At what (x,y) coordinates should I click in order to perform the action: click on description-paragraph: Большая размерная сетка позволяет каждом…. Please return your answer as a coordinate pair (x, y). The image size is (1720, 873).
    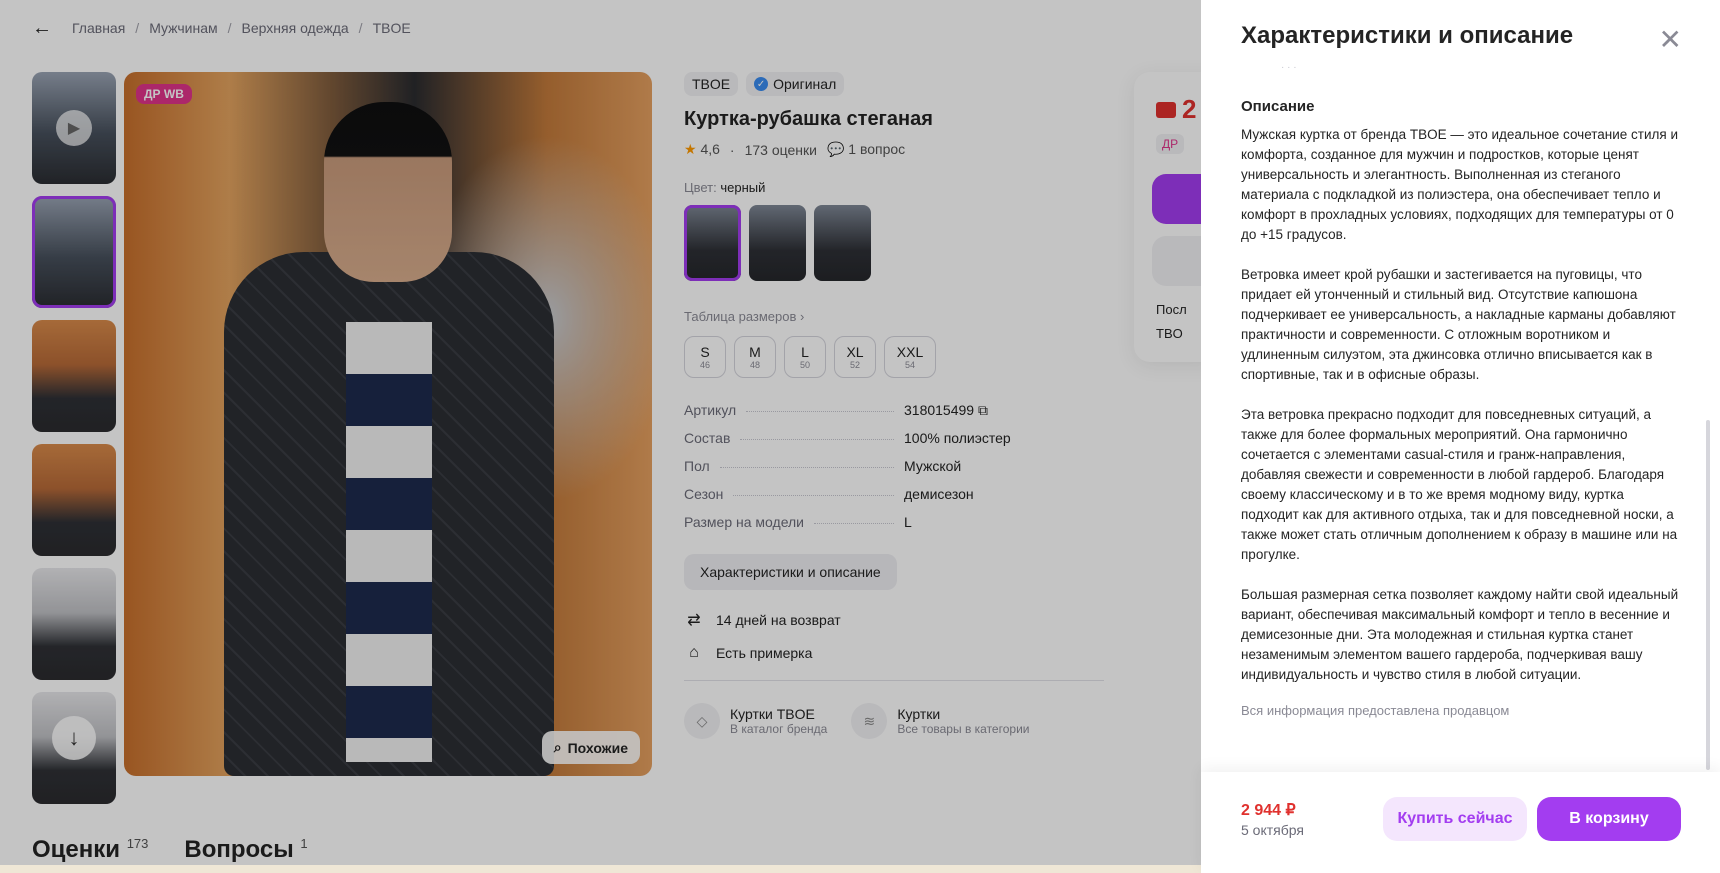
    Looking at the image, I should click on (1460, 634).